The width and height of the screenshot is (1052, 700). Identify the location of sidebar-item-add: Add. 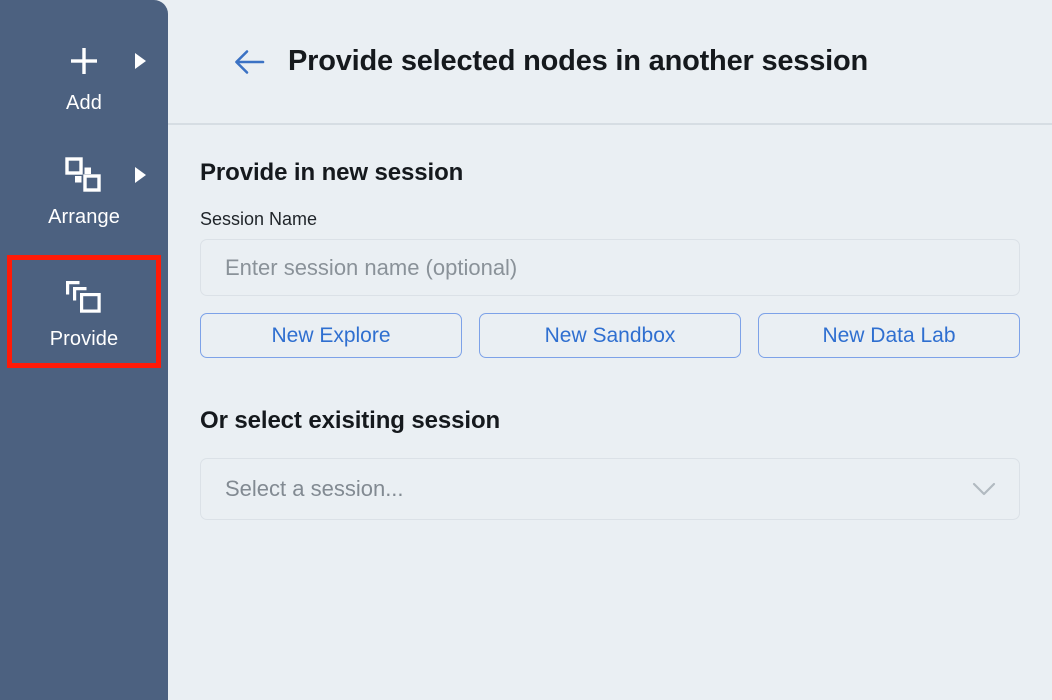
(84, 77).